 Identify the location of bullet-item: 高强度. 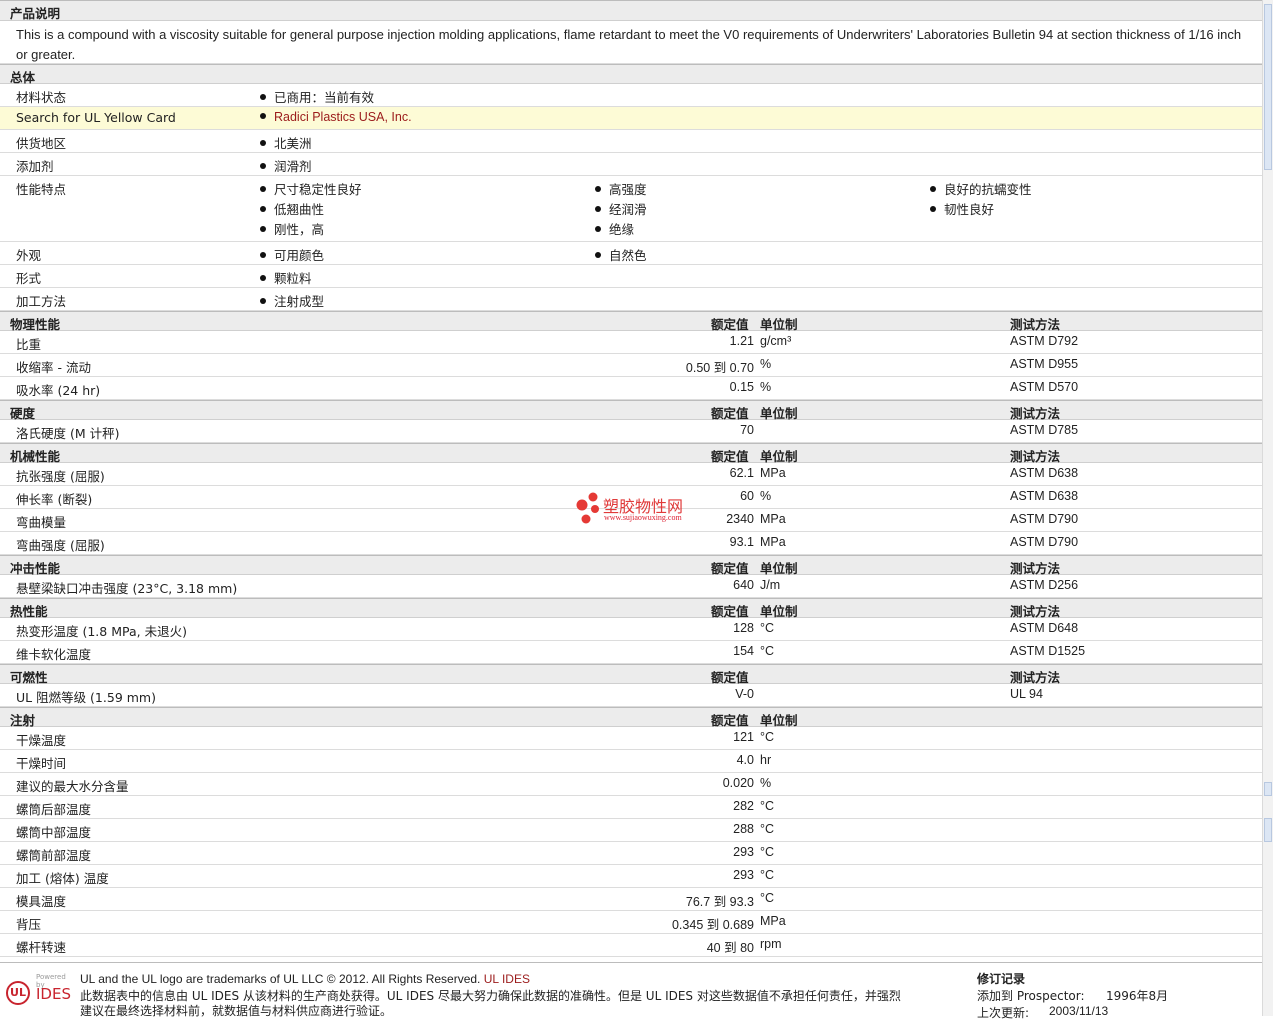
(621, 188).